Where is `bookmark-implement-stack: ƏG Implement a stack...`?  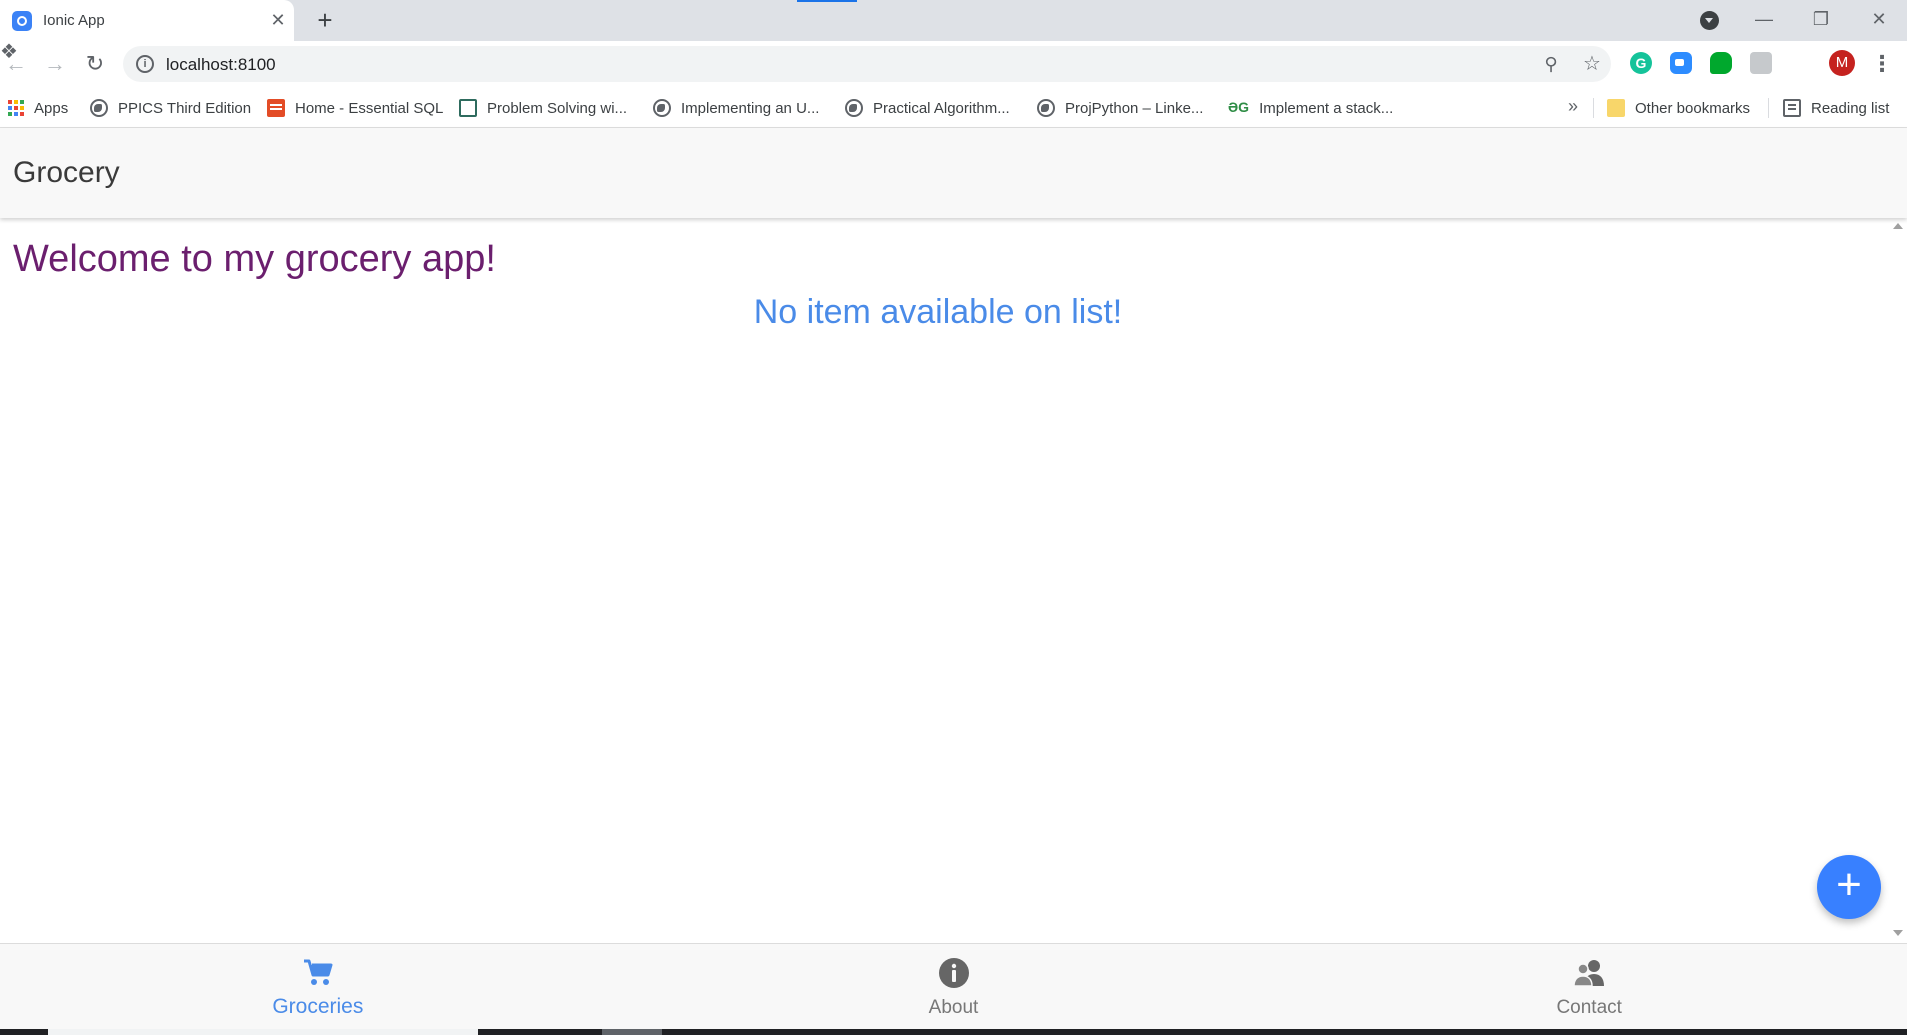 bookmark-implement-stack: ƏG Implement a stack... is located at coordinates (1310, 108).